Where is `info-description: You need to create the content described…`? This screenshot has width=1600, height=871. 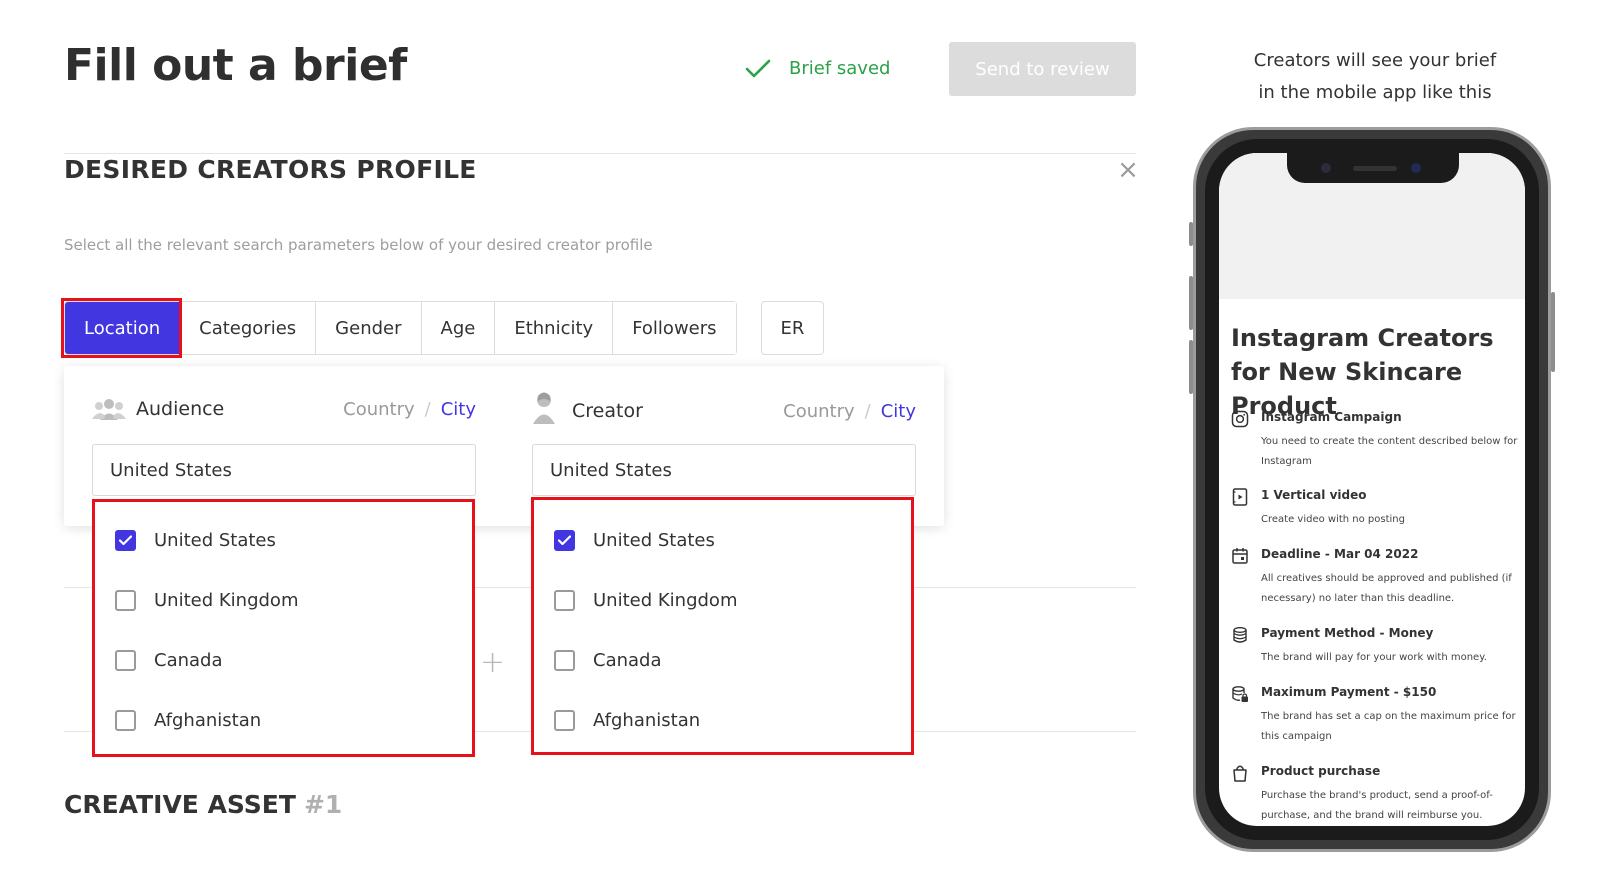
info-description: You need to create the content described… is located at coordinates (1389, 451).